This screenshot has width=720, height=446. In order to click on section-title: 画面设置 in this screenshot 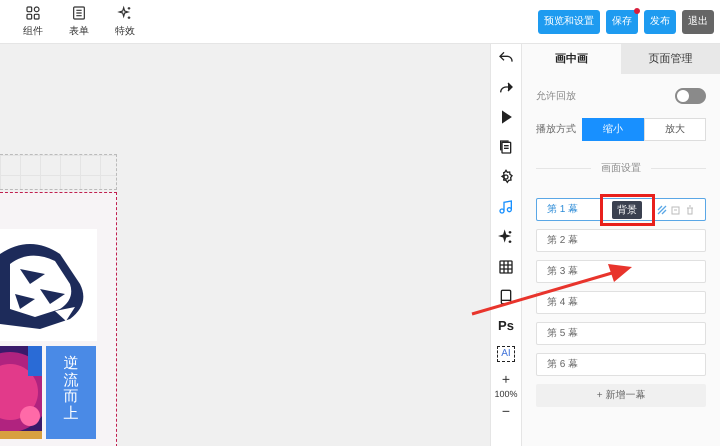, I will do `click(621, 169)`.